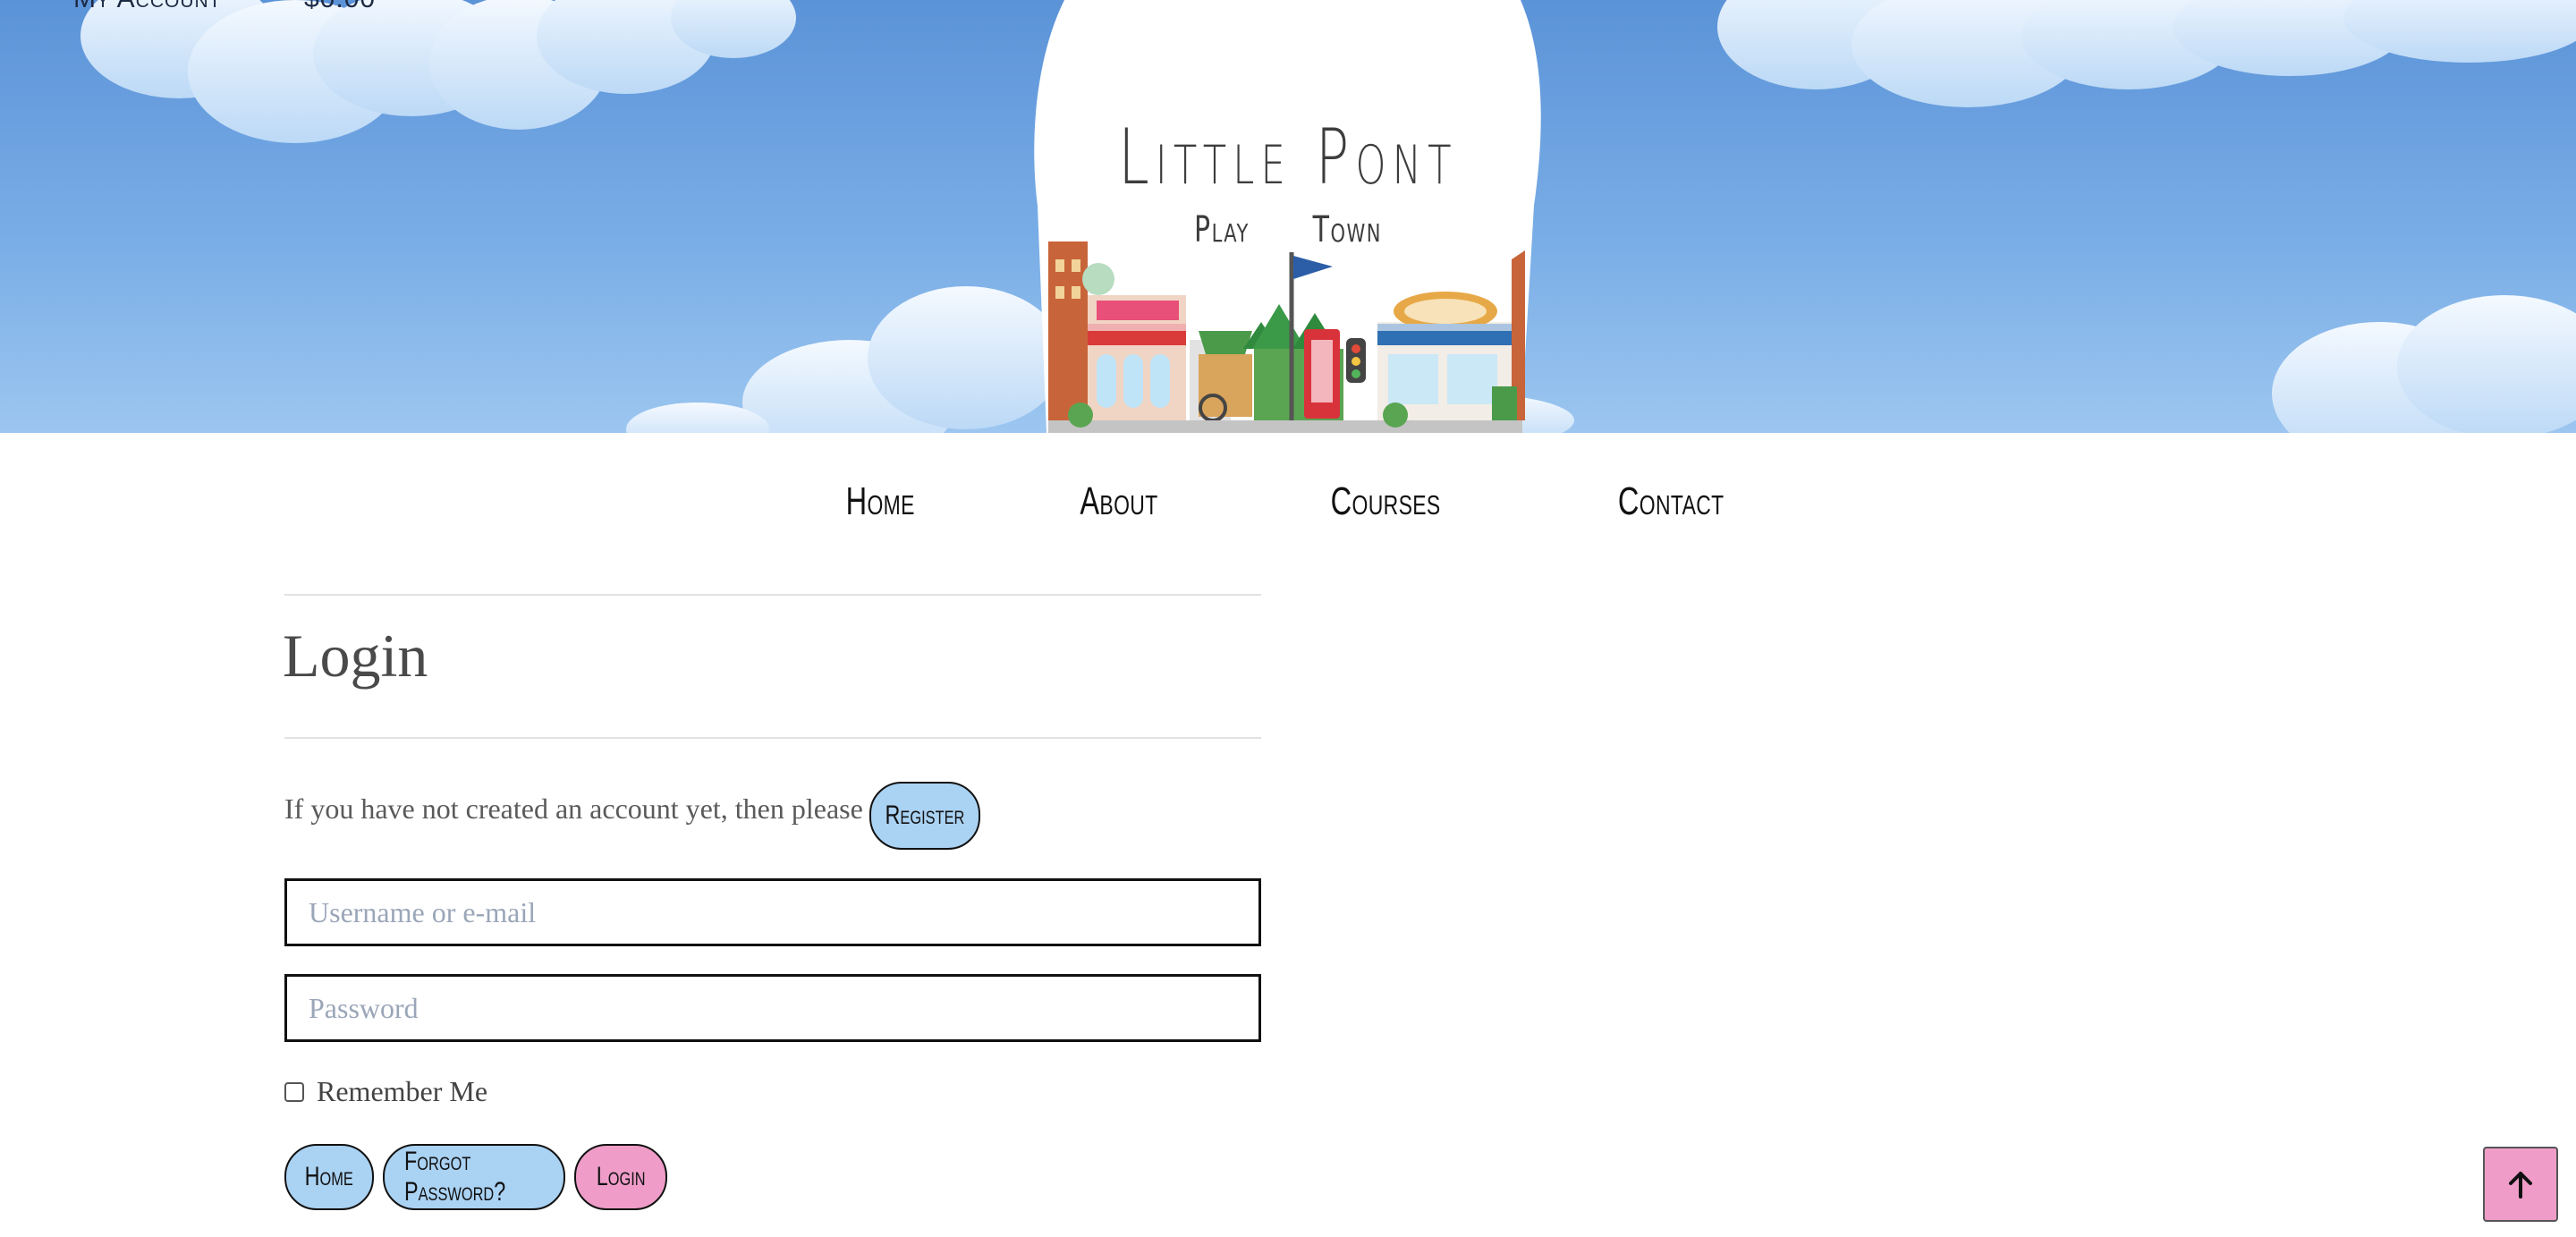  Describe the element at coordinates (772, 912) in the screenshot. I see `username-input` at that location.